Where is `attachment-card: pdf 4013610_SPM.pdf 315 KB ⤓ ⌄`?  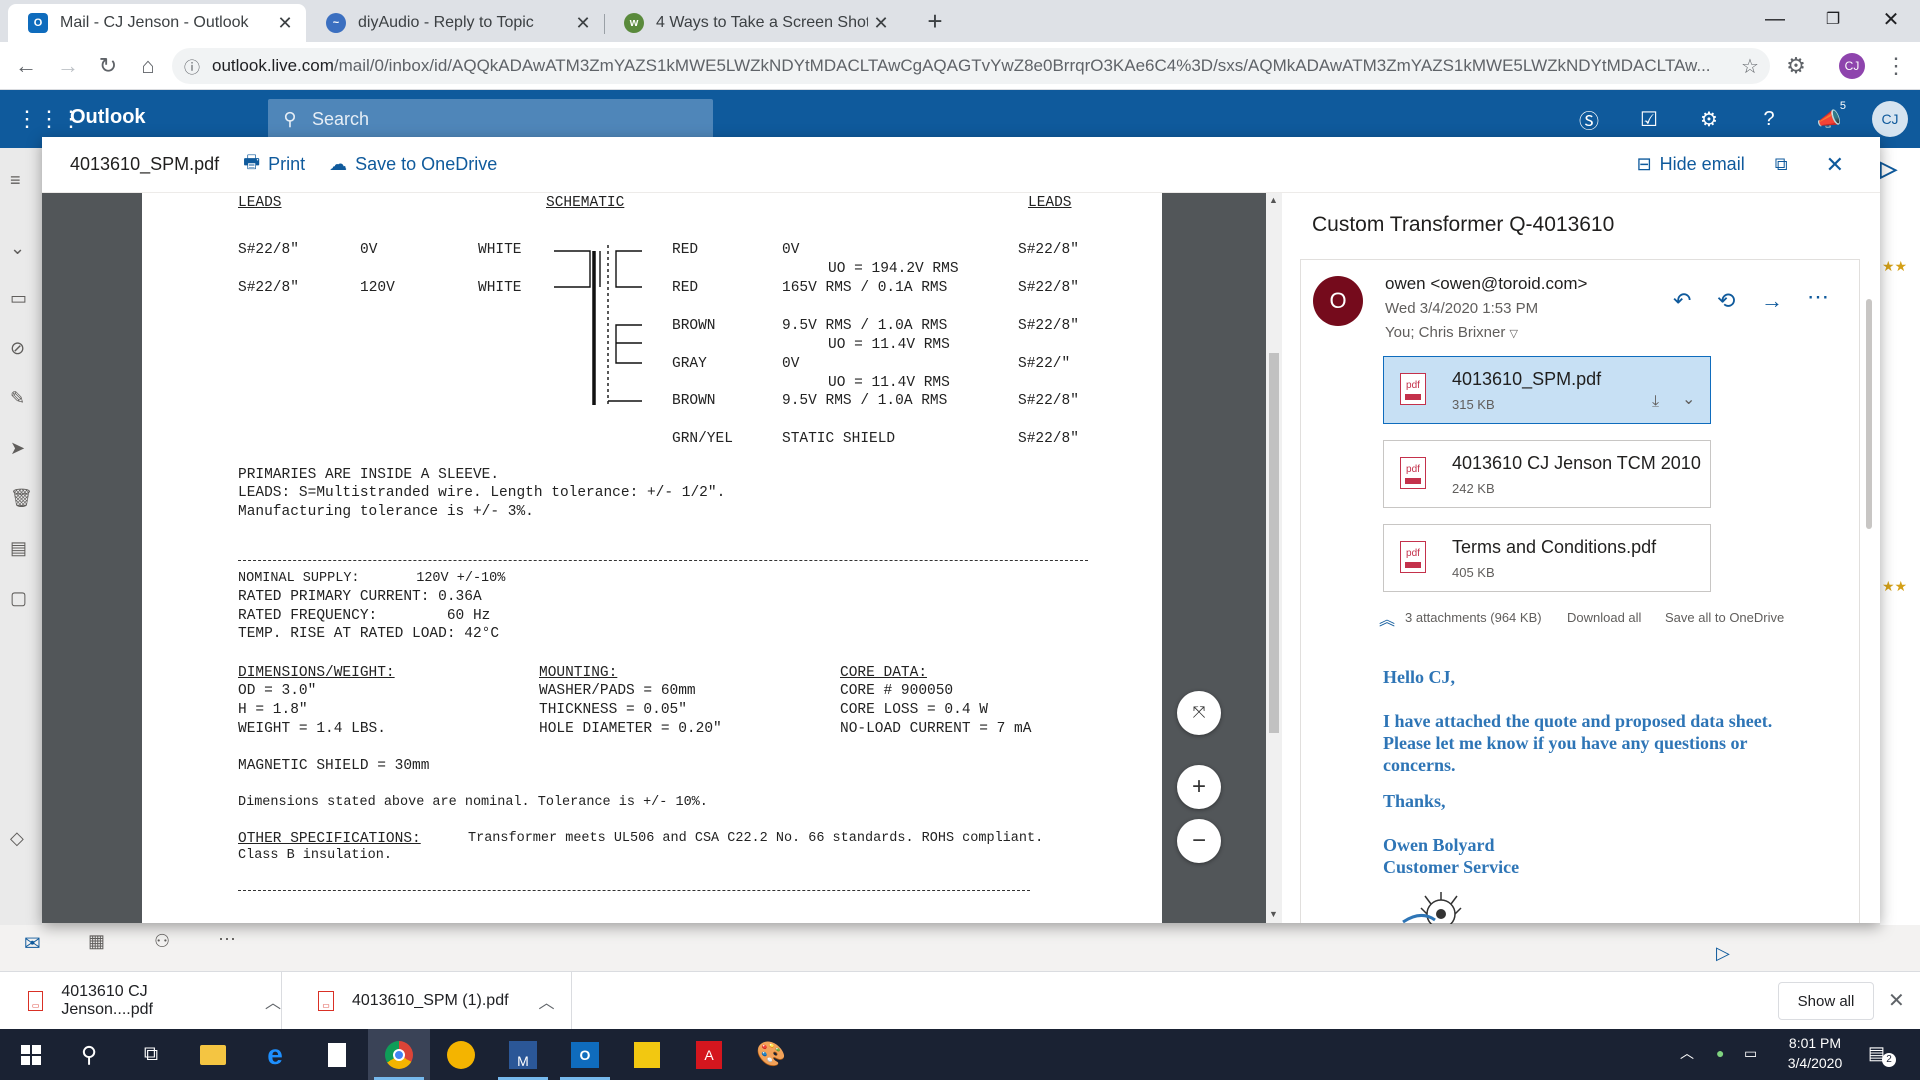 attachment-card: pdf 4013610_SPM.pdf 315 KB ⤓ ⌄ is located at coordinates (1547, 390).